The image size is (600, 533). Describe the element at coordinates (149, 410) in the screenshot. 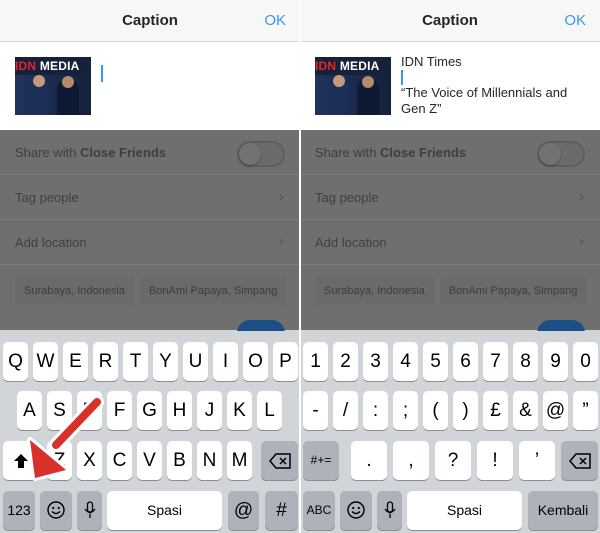

I see `key-g: G` at that location.